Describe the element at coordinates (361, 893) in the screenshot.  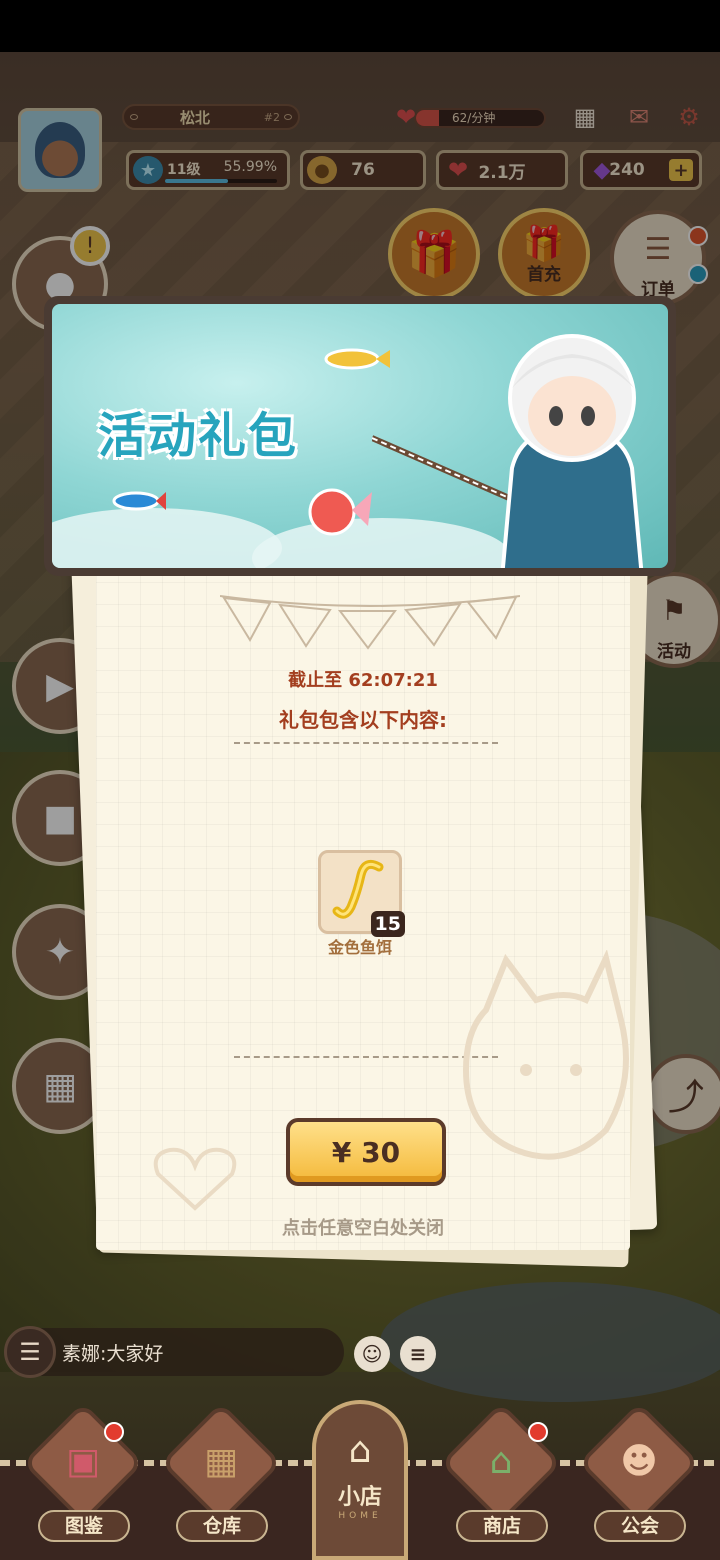
I see `reward-item-golden-bait: 15` at that location.